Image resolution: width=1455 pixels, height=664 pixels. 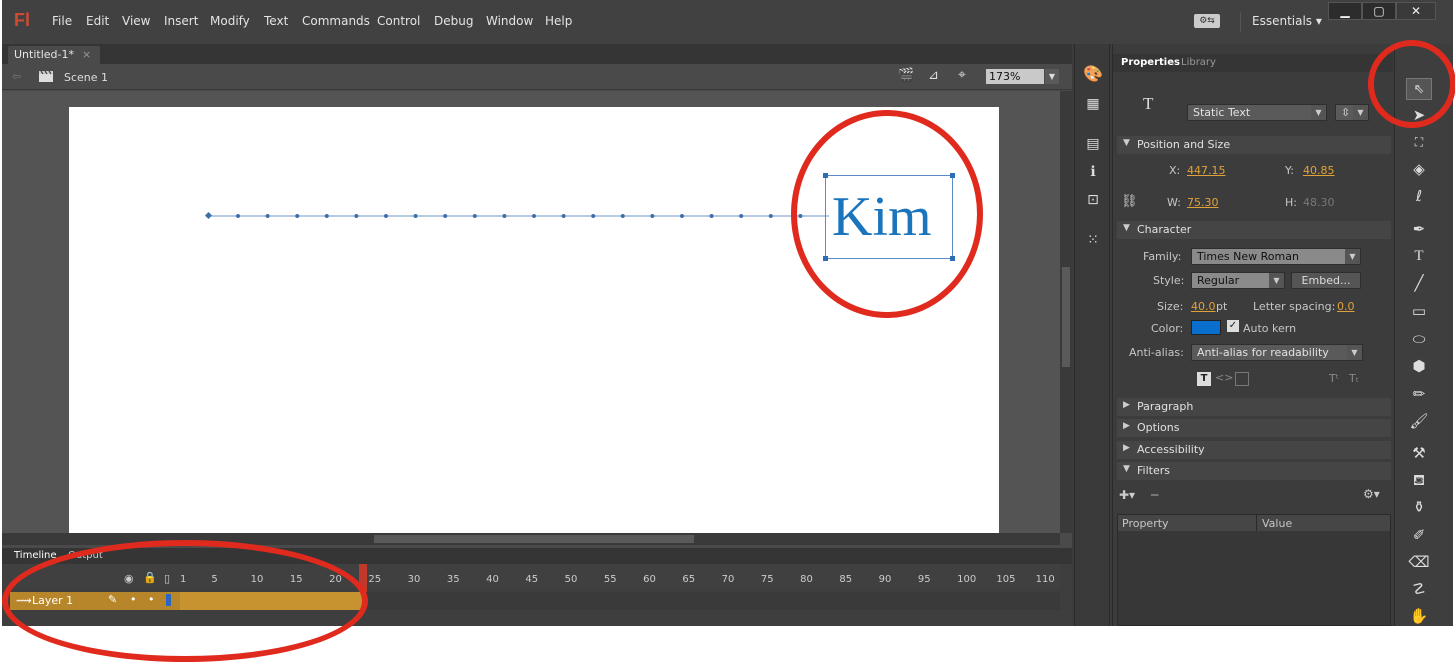 I want to click on section-character: ▼ Character, so click(x=1254, y=230).